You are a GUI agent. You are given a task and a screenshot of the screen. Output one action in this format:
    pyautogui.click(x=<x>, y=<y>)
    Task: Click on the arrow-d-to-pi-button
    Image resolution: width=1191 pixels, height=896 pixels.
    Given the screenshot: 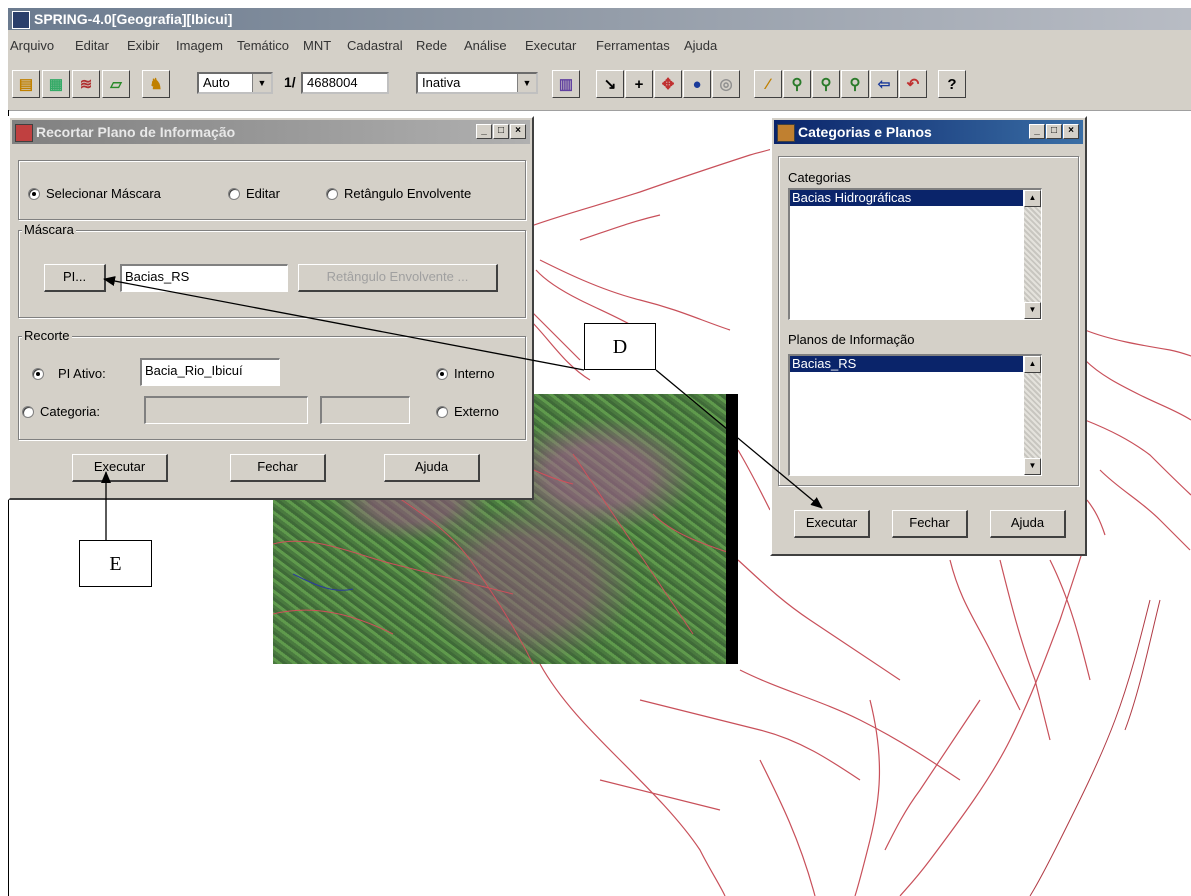 What is the action you would take?
    pyautogui.click(x=344, y=323)
    